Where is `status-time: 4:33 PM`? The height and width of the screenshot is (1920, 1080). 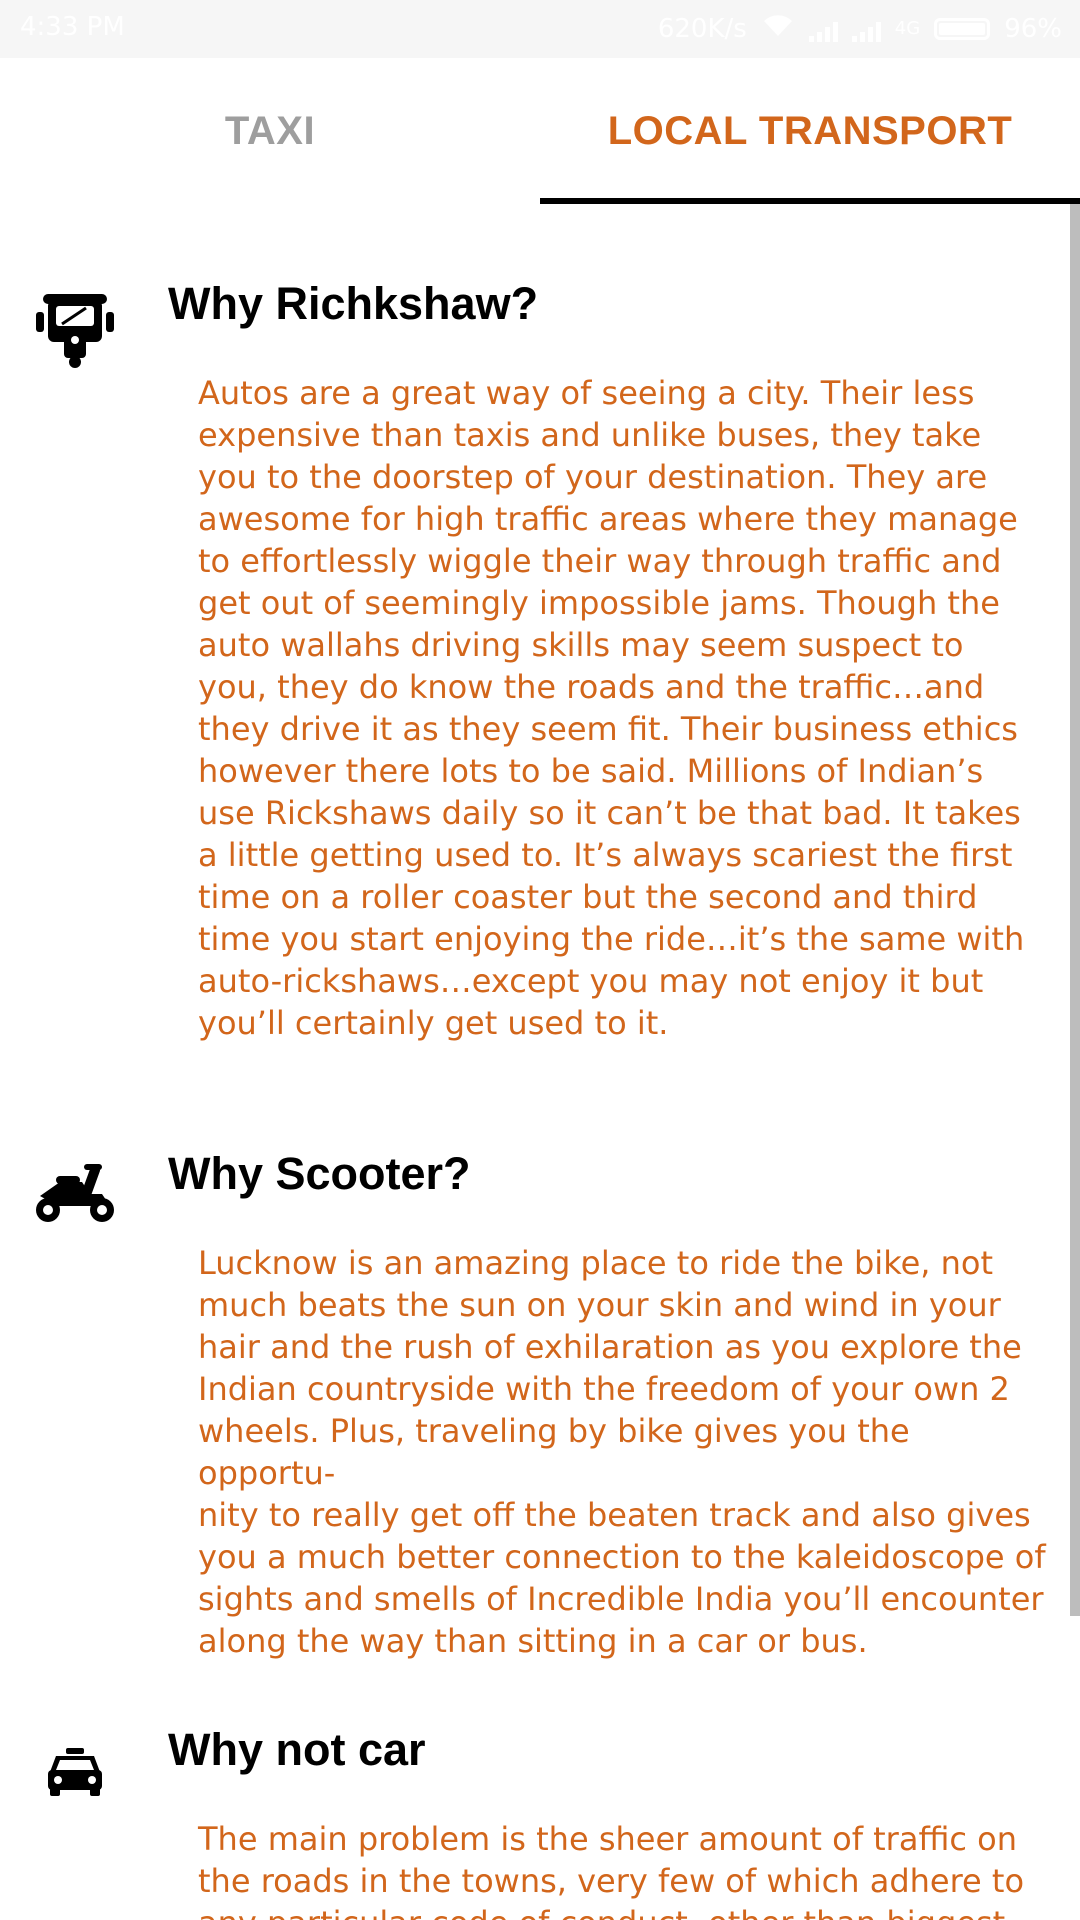
status-time: 4:33 PM is located at coordinates (72, 27).